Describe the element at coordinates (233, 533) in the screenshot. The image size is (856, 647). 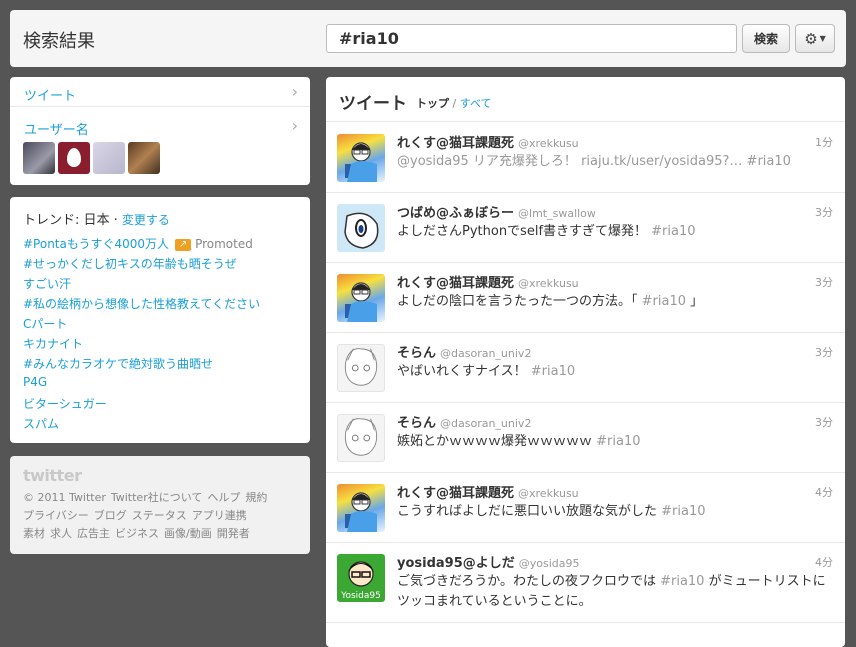
I see `footer-link: 開発者` at that location.